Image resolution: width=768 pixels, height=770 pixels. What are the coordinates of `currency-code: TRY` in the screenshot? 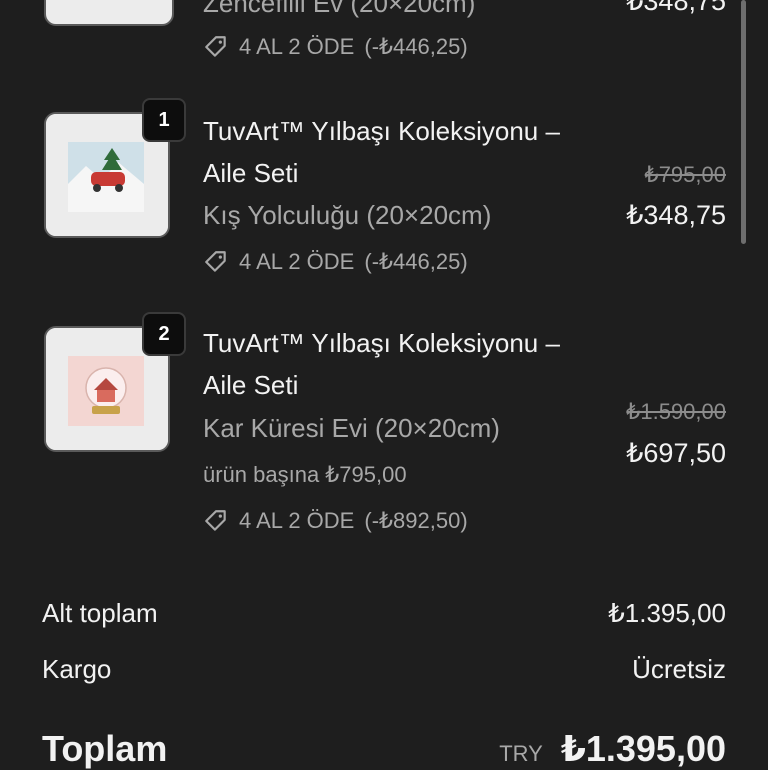 It's located at (521, 753).